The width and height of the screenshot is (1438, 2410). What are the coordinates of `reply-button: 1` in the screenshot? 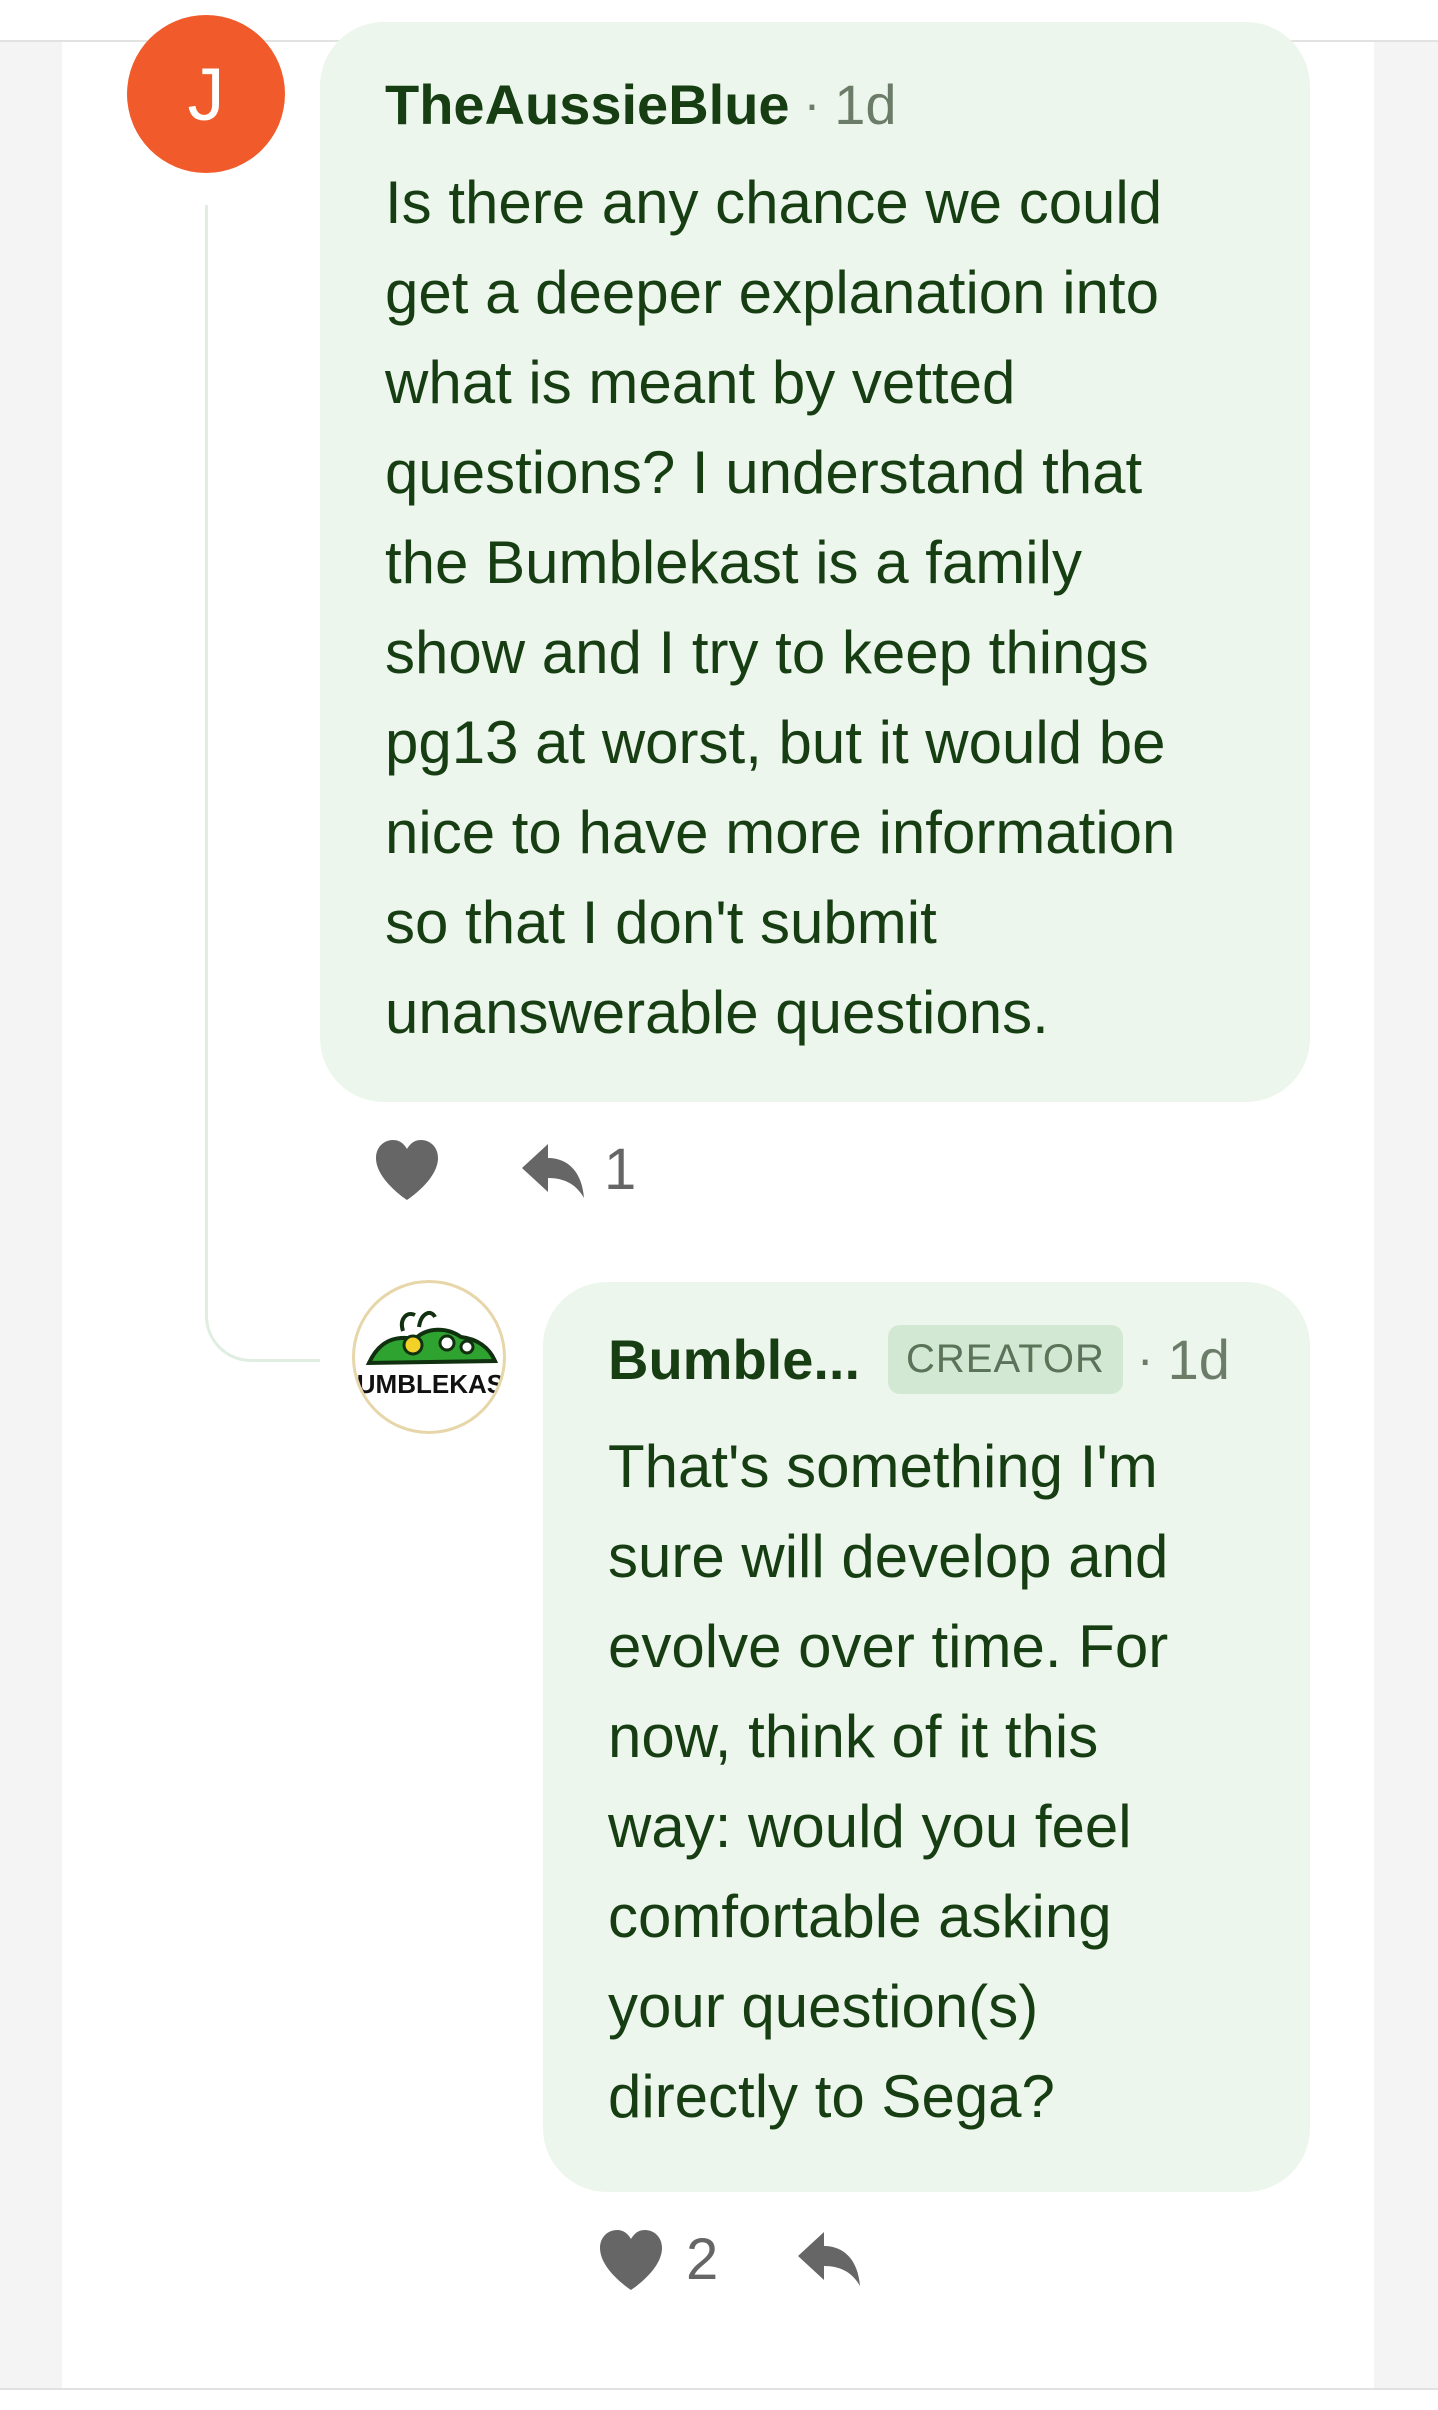 It's located at (577, 1169).